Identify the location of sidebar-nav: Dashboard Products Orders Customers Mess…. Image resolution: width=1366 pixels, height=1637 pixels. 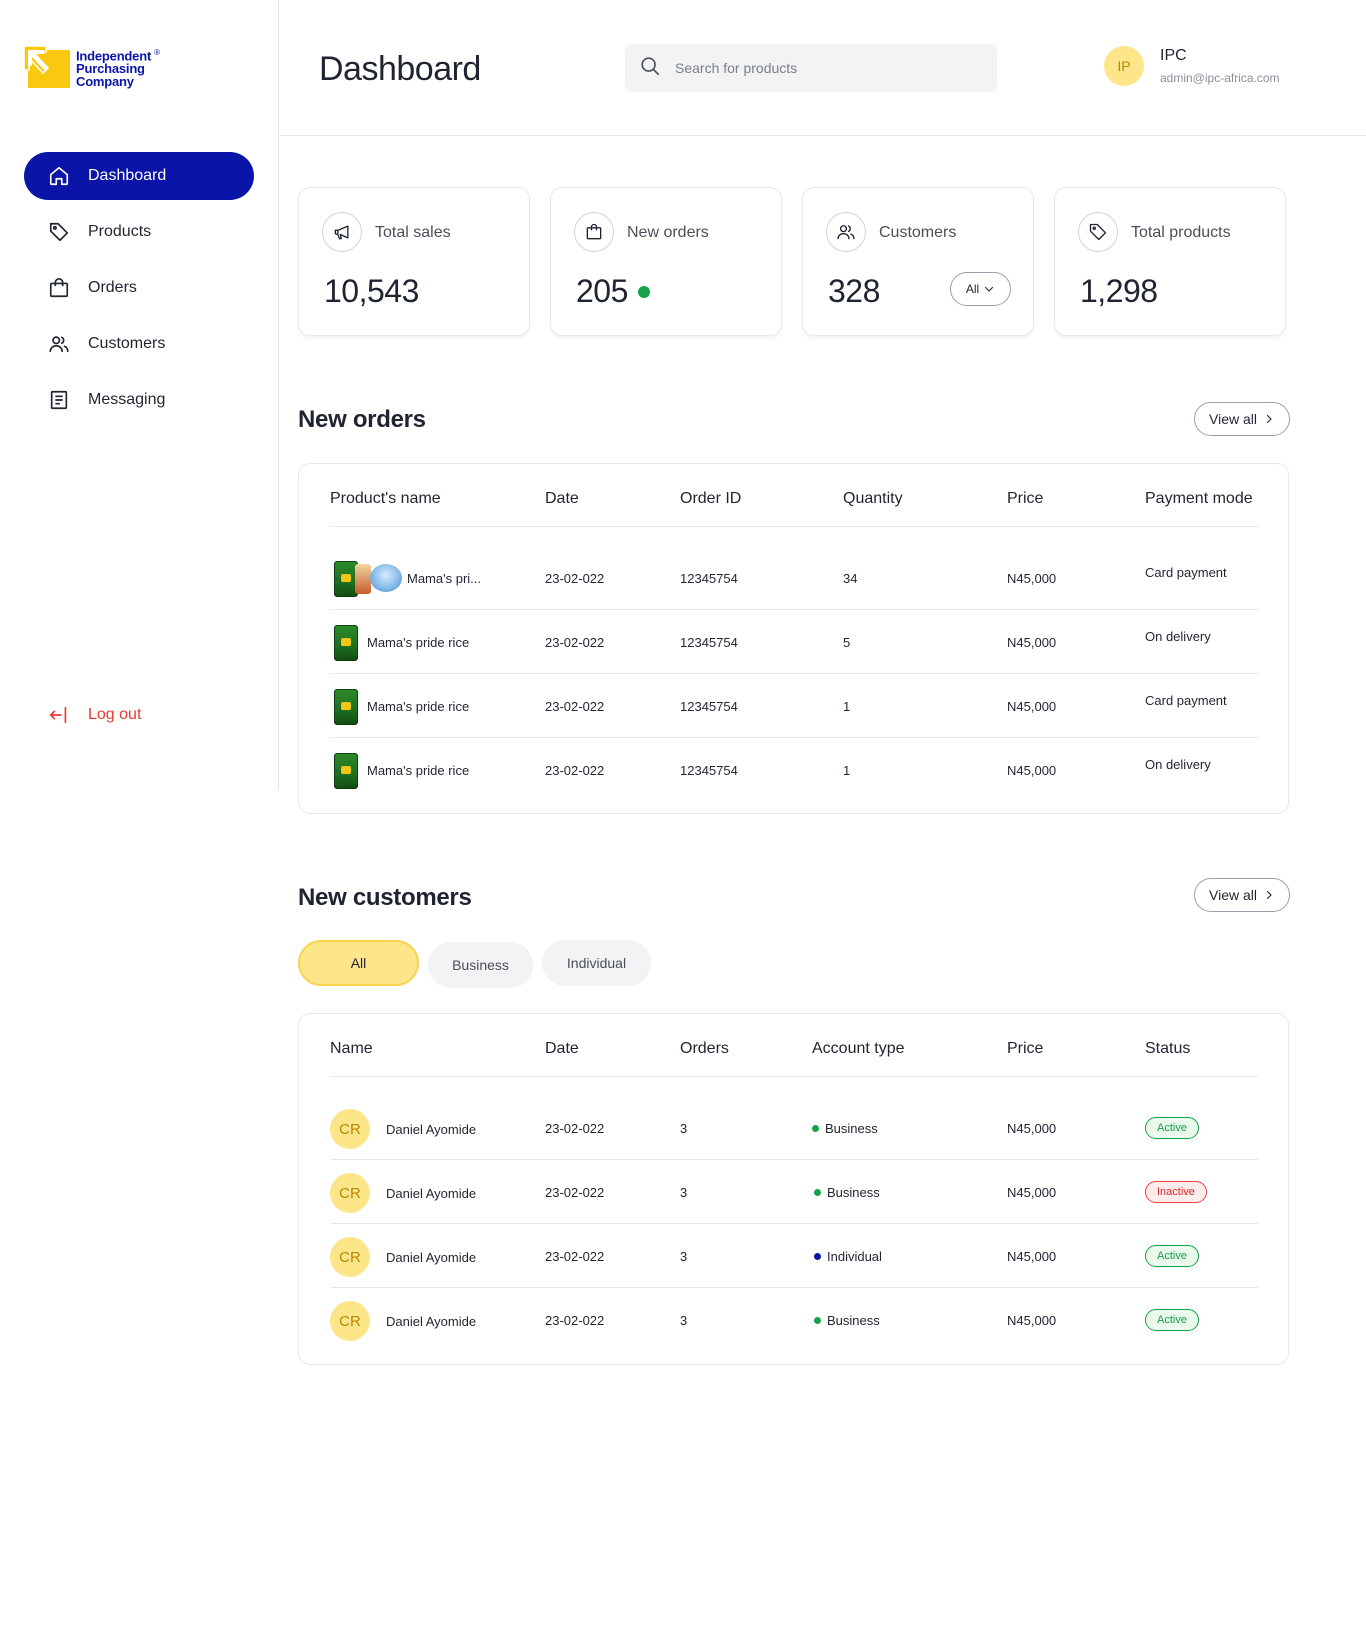
(139, 292).